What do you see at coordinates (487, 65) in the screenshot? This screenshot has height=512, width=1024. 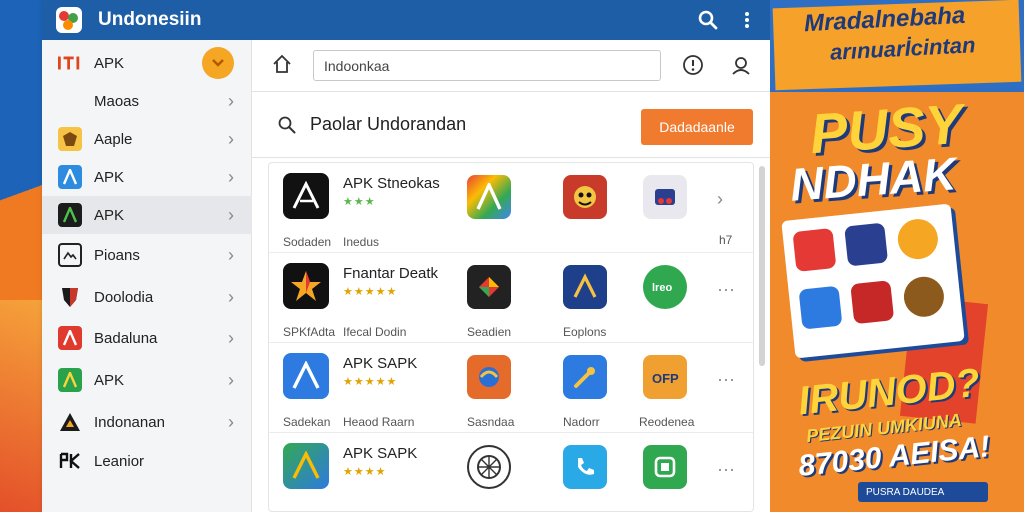 I see `address-input` at bounding box center [487, 65].